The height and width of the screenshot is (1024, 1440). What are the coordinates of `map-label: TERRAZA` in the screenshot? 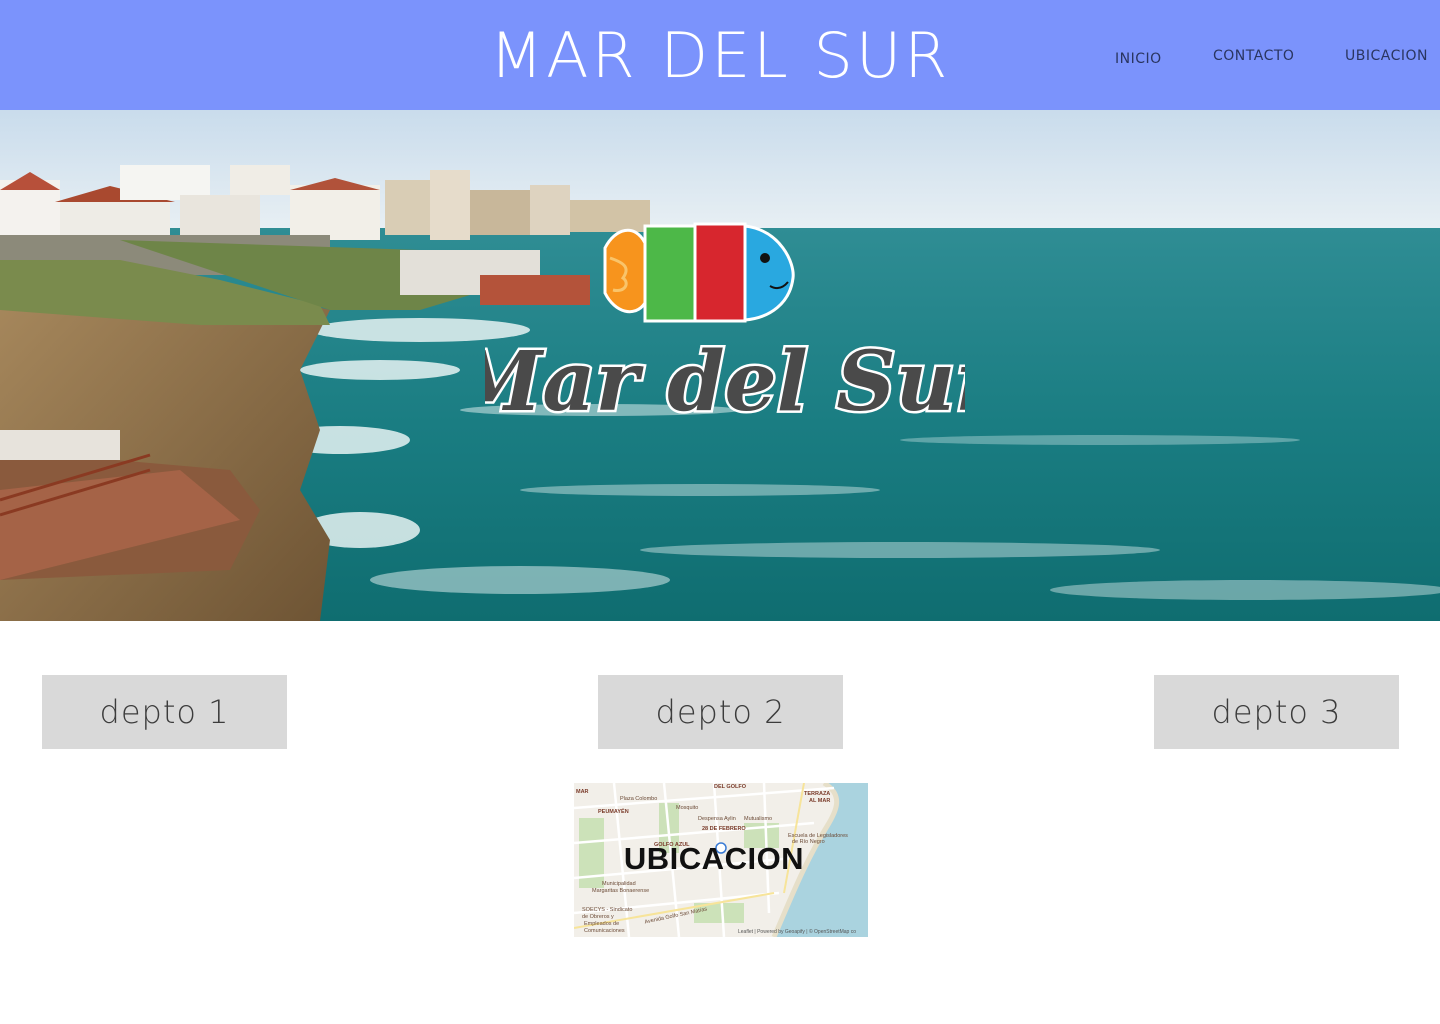 It's located at (817, 794).